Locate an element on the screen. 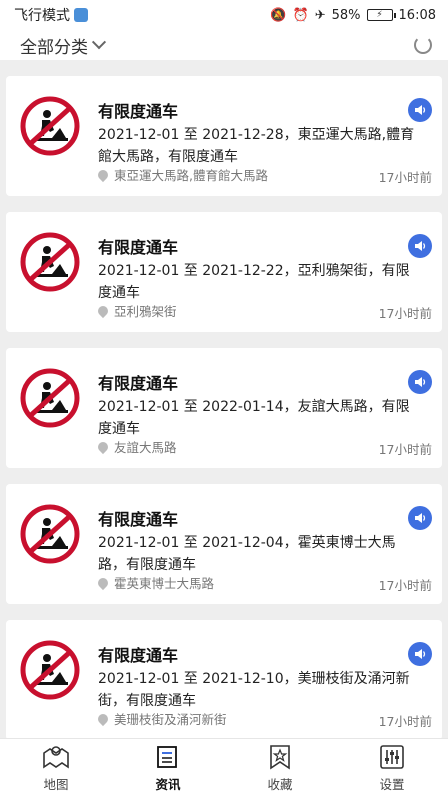 This screenshot has height=796, width=448. news-icon is located at coordinates (168, 757).